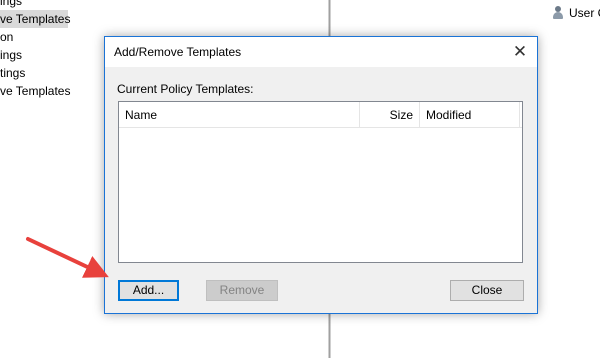 This screenshot has width=600, height=358. What do you see at coordinates (520, 52) in the screenshot?
I see `close-icon: ✕` at bounding box center [520, 52].